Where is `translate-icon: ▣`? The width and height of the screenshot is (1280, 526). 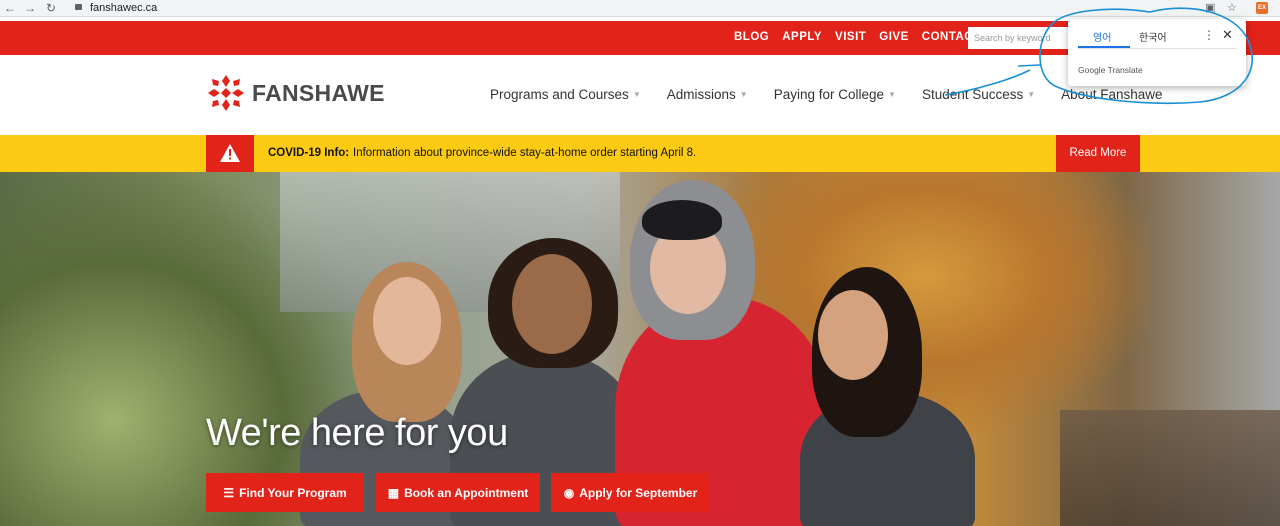 translate-icon: ▣ is located at coordinates (1210, 8).